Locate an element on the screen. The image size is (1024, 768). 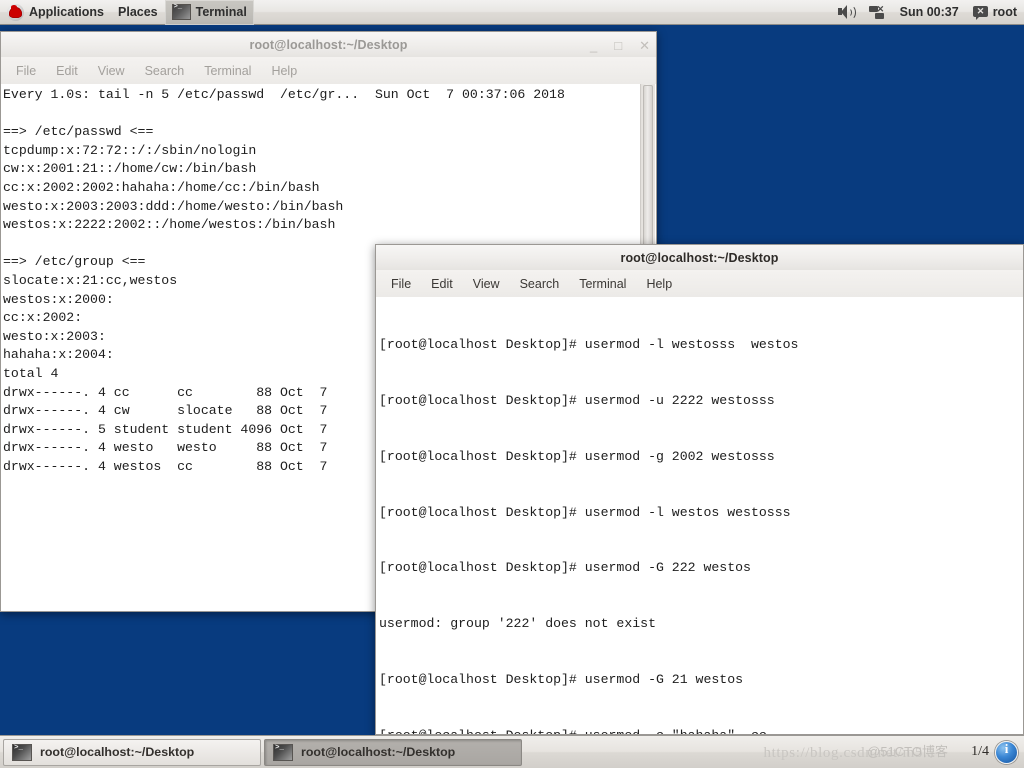
places-menu-label: Places is located at coordinates (138, 12).